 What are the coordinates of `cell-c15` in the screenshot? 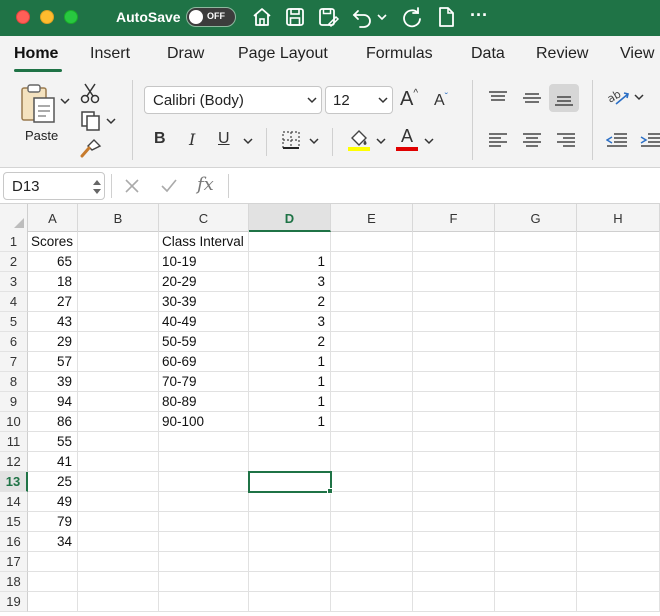 It's located at (204, 522).